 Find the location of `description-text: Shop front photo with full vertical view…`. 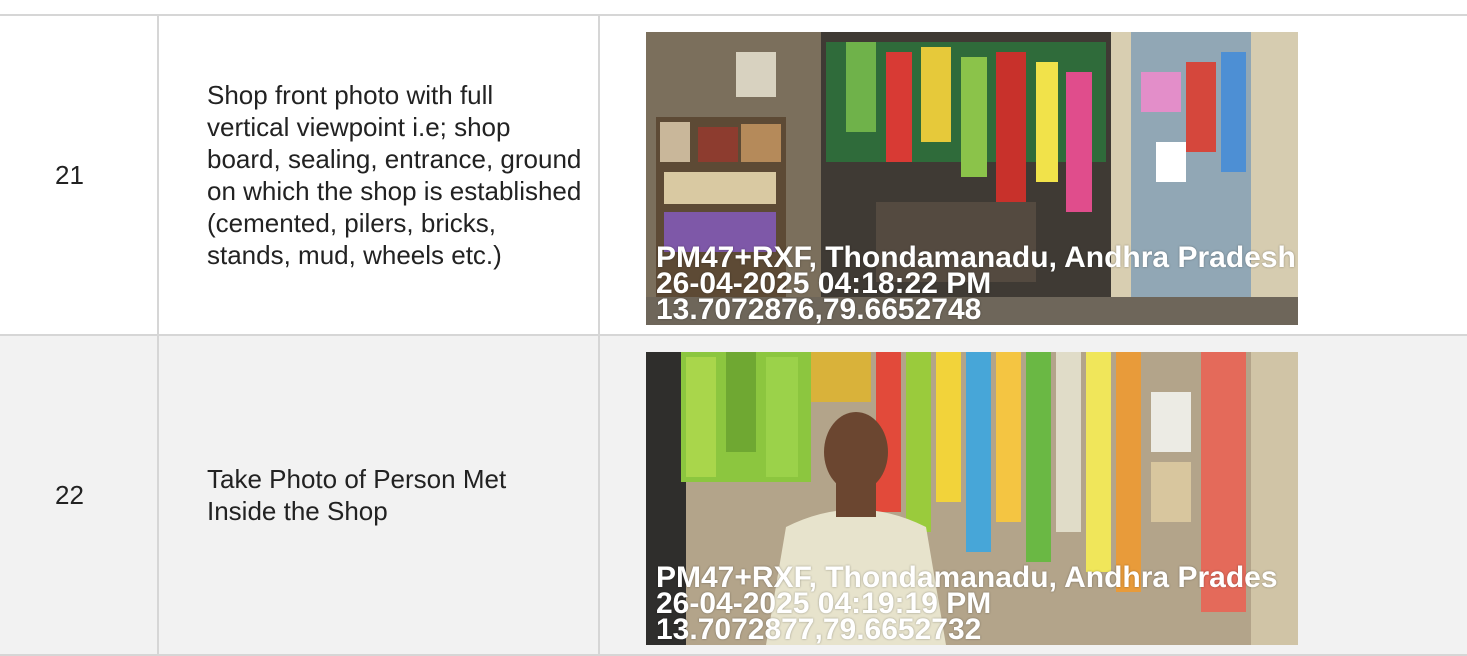

description-text: Shop front photo with full vertical view… is located at coordinates (394, 175).